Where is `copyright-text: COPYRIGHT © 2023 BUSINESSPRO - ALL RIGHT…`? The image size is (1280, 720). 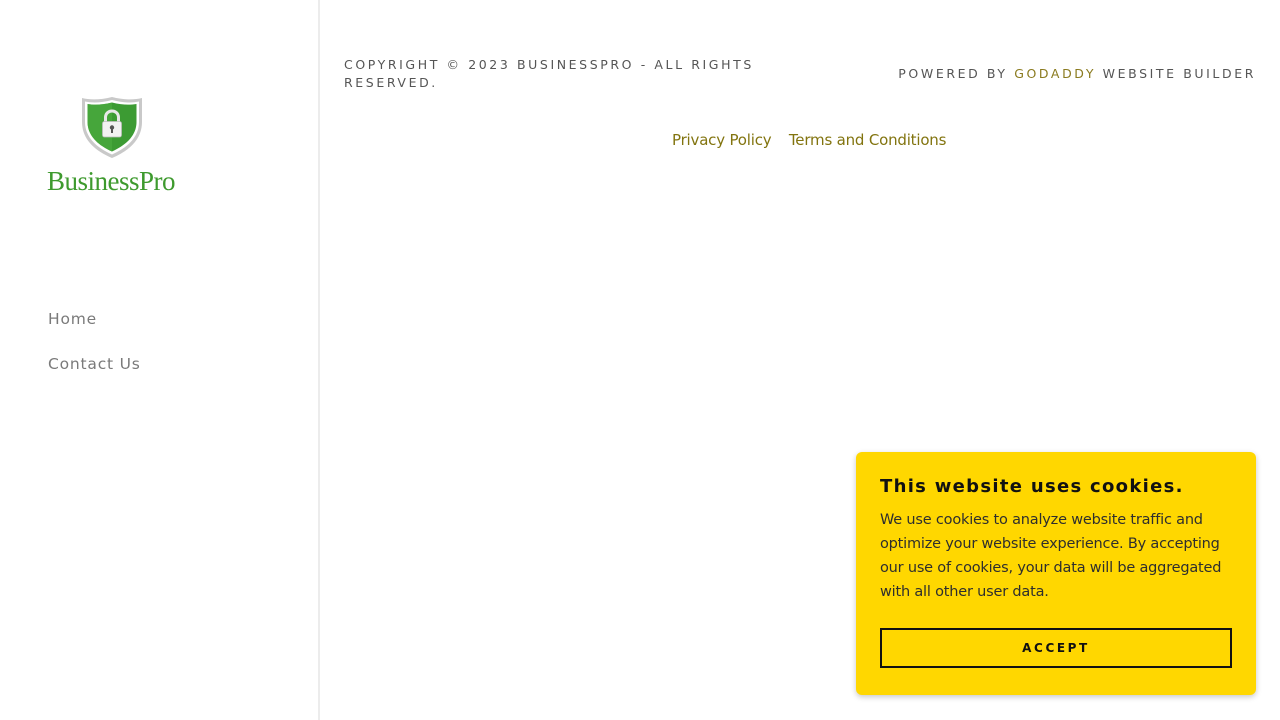
copyright-text: COPYRIGHT © 2023 BUSINESSPRO - ALL RIGHT… is located at coordinates (549, 73).